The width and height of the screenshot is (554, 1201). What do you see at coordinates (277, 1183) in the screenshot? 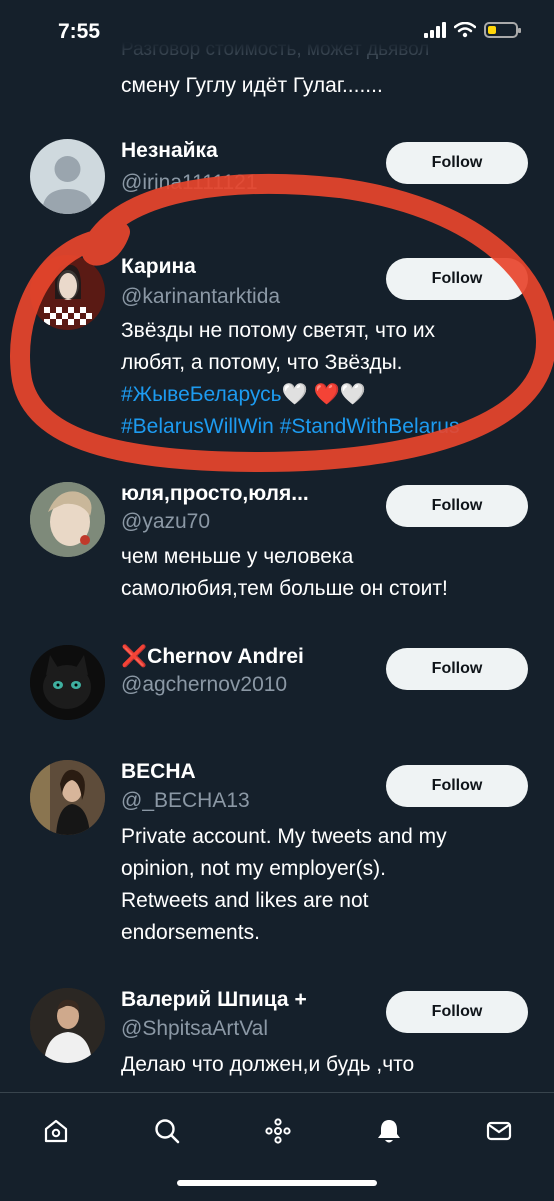
I see `home-indicator` at bounding box center [277, 1183].